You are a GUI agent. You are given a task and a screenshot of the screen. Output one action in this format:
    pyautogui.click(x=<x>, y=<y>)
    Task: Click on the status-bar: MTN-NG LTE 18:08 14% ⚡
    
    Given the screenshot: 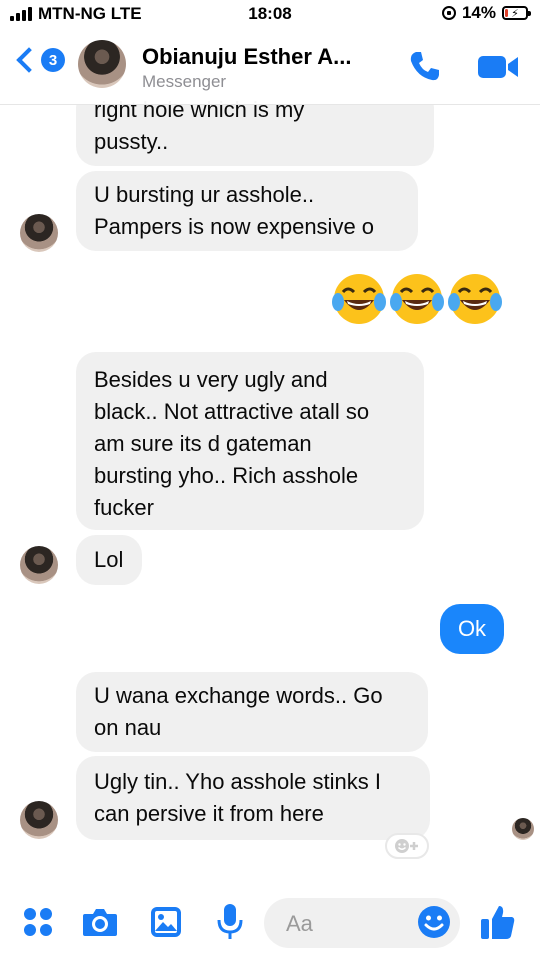 What is the action you would take?
    pyautogui.click(x=270, y=14)
    